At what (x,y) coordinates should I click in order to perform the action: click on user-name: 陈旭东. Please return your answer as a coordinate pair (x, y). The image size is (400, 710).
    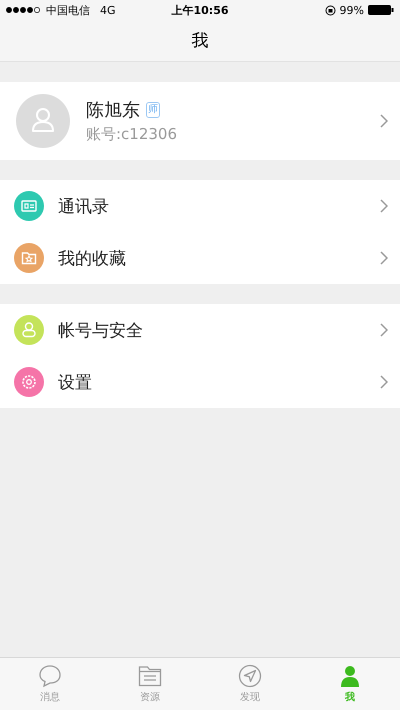
    Looking at the image, I should click on (113, 110).